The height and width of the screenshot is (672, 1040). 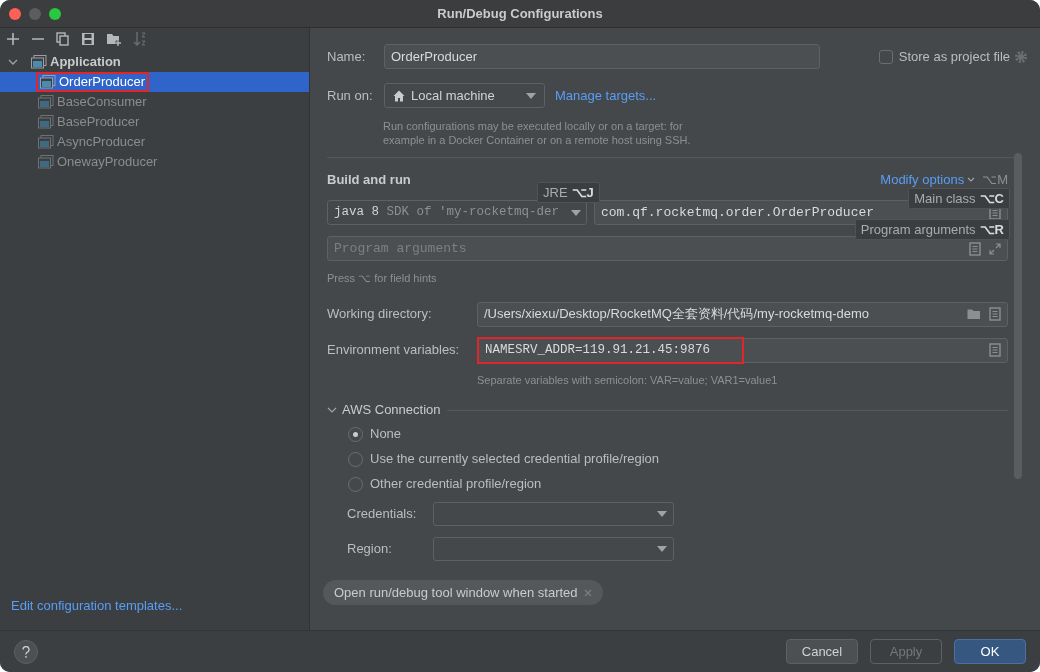 I want to click on tree-item: BaseProducer, so click(x=89, y=122).